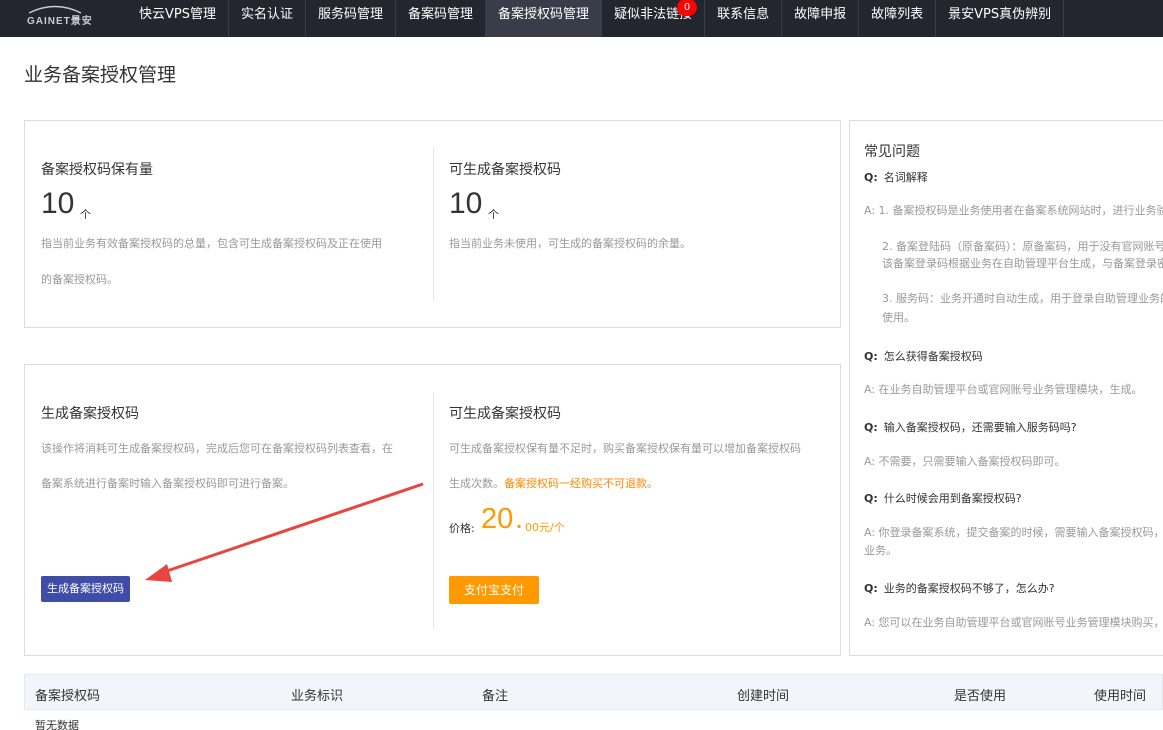 The width and height of the screenshot is (1163, 730). What do you see at coordinates (505, 170) in the screenshot?
I see `available-title: 可生成备案授权码` at bounding box center [505, 170].